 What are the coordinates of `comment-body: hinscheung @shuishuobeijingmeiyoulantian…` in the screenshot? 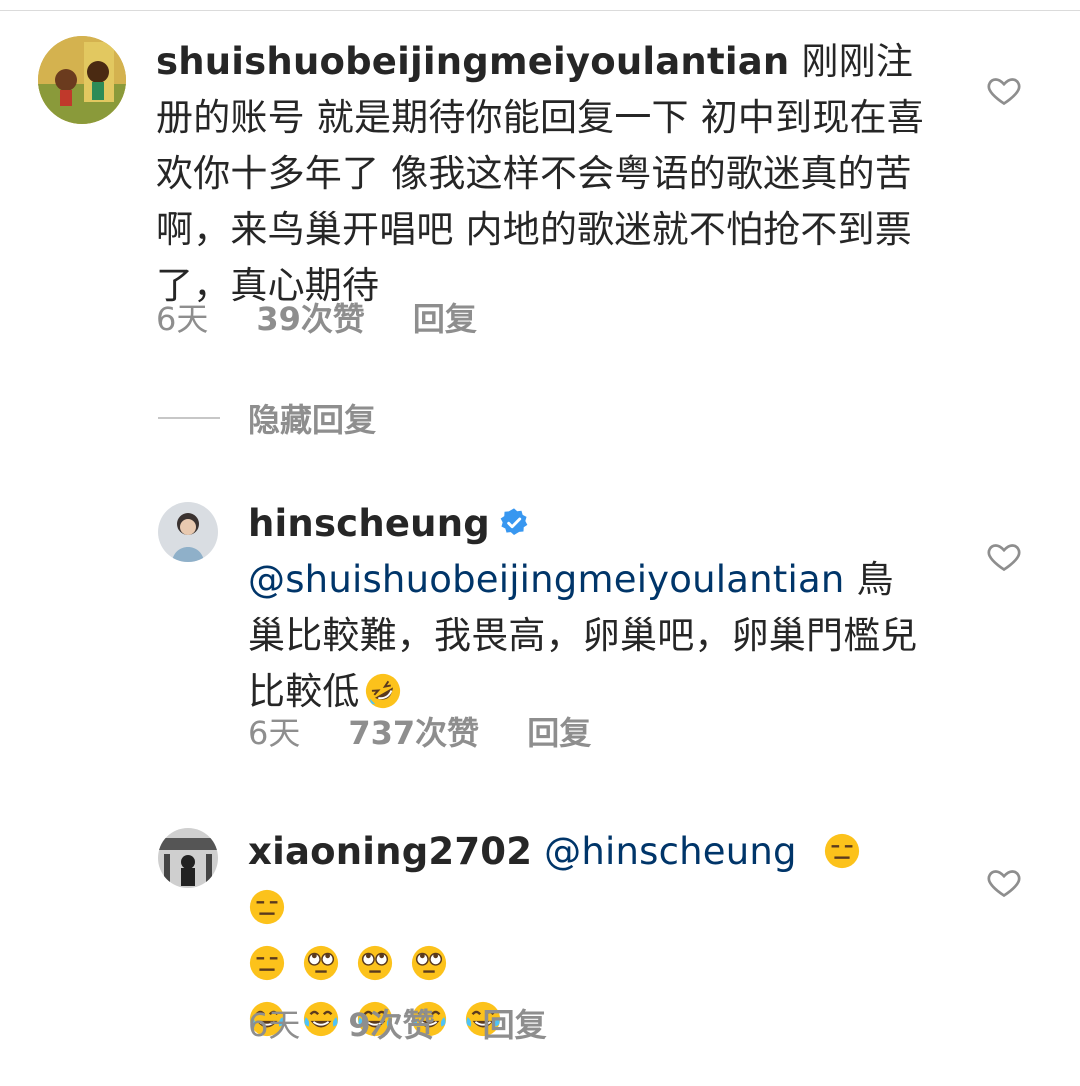 It's located at (583, 608).